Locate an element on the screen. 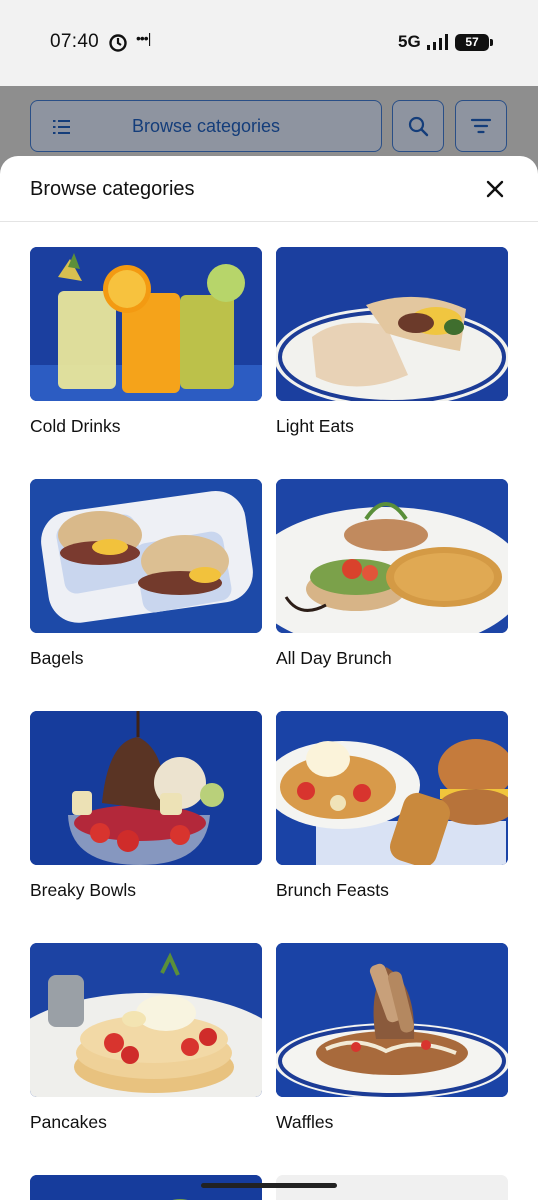 This screenshot has height=1200, width=538. battery-level: 57 is located at coordinates (472, 42).